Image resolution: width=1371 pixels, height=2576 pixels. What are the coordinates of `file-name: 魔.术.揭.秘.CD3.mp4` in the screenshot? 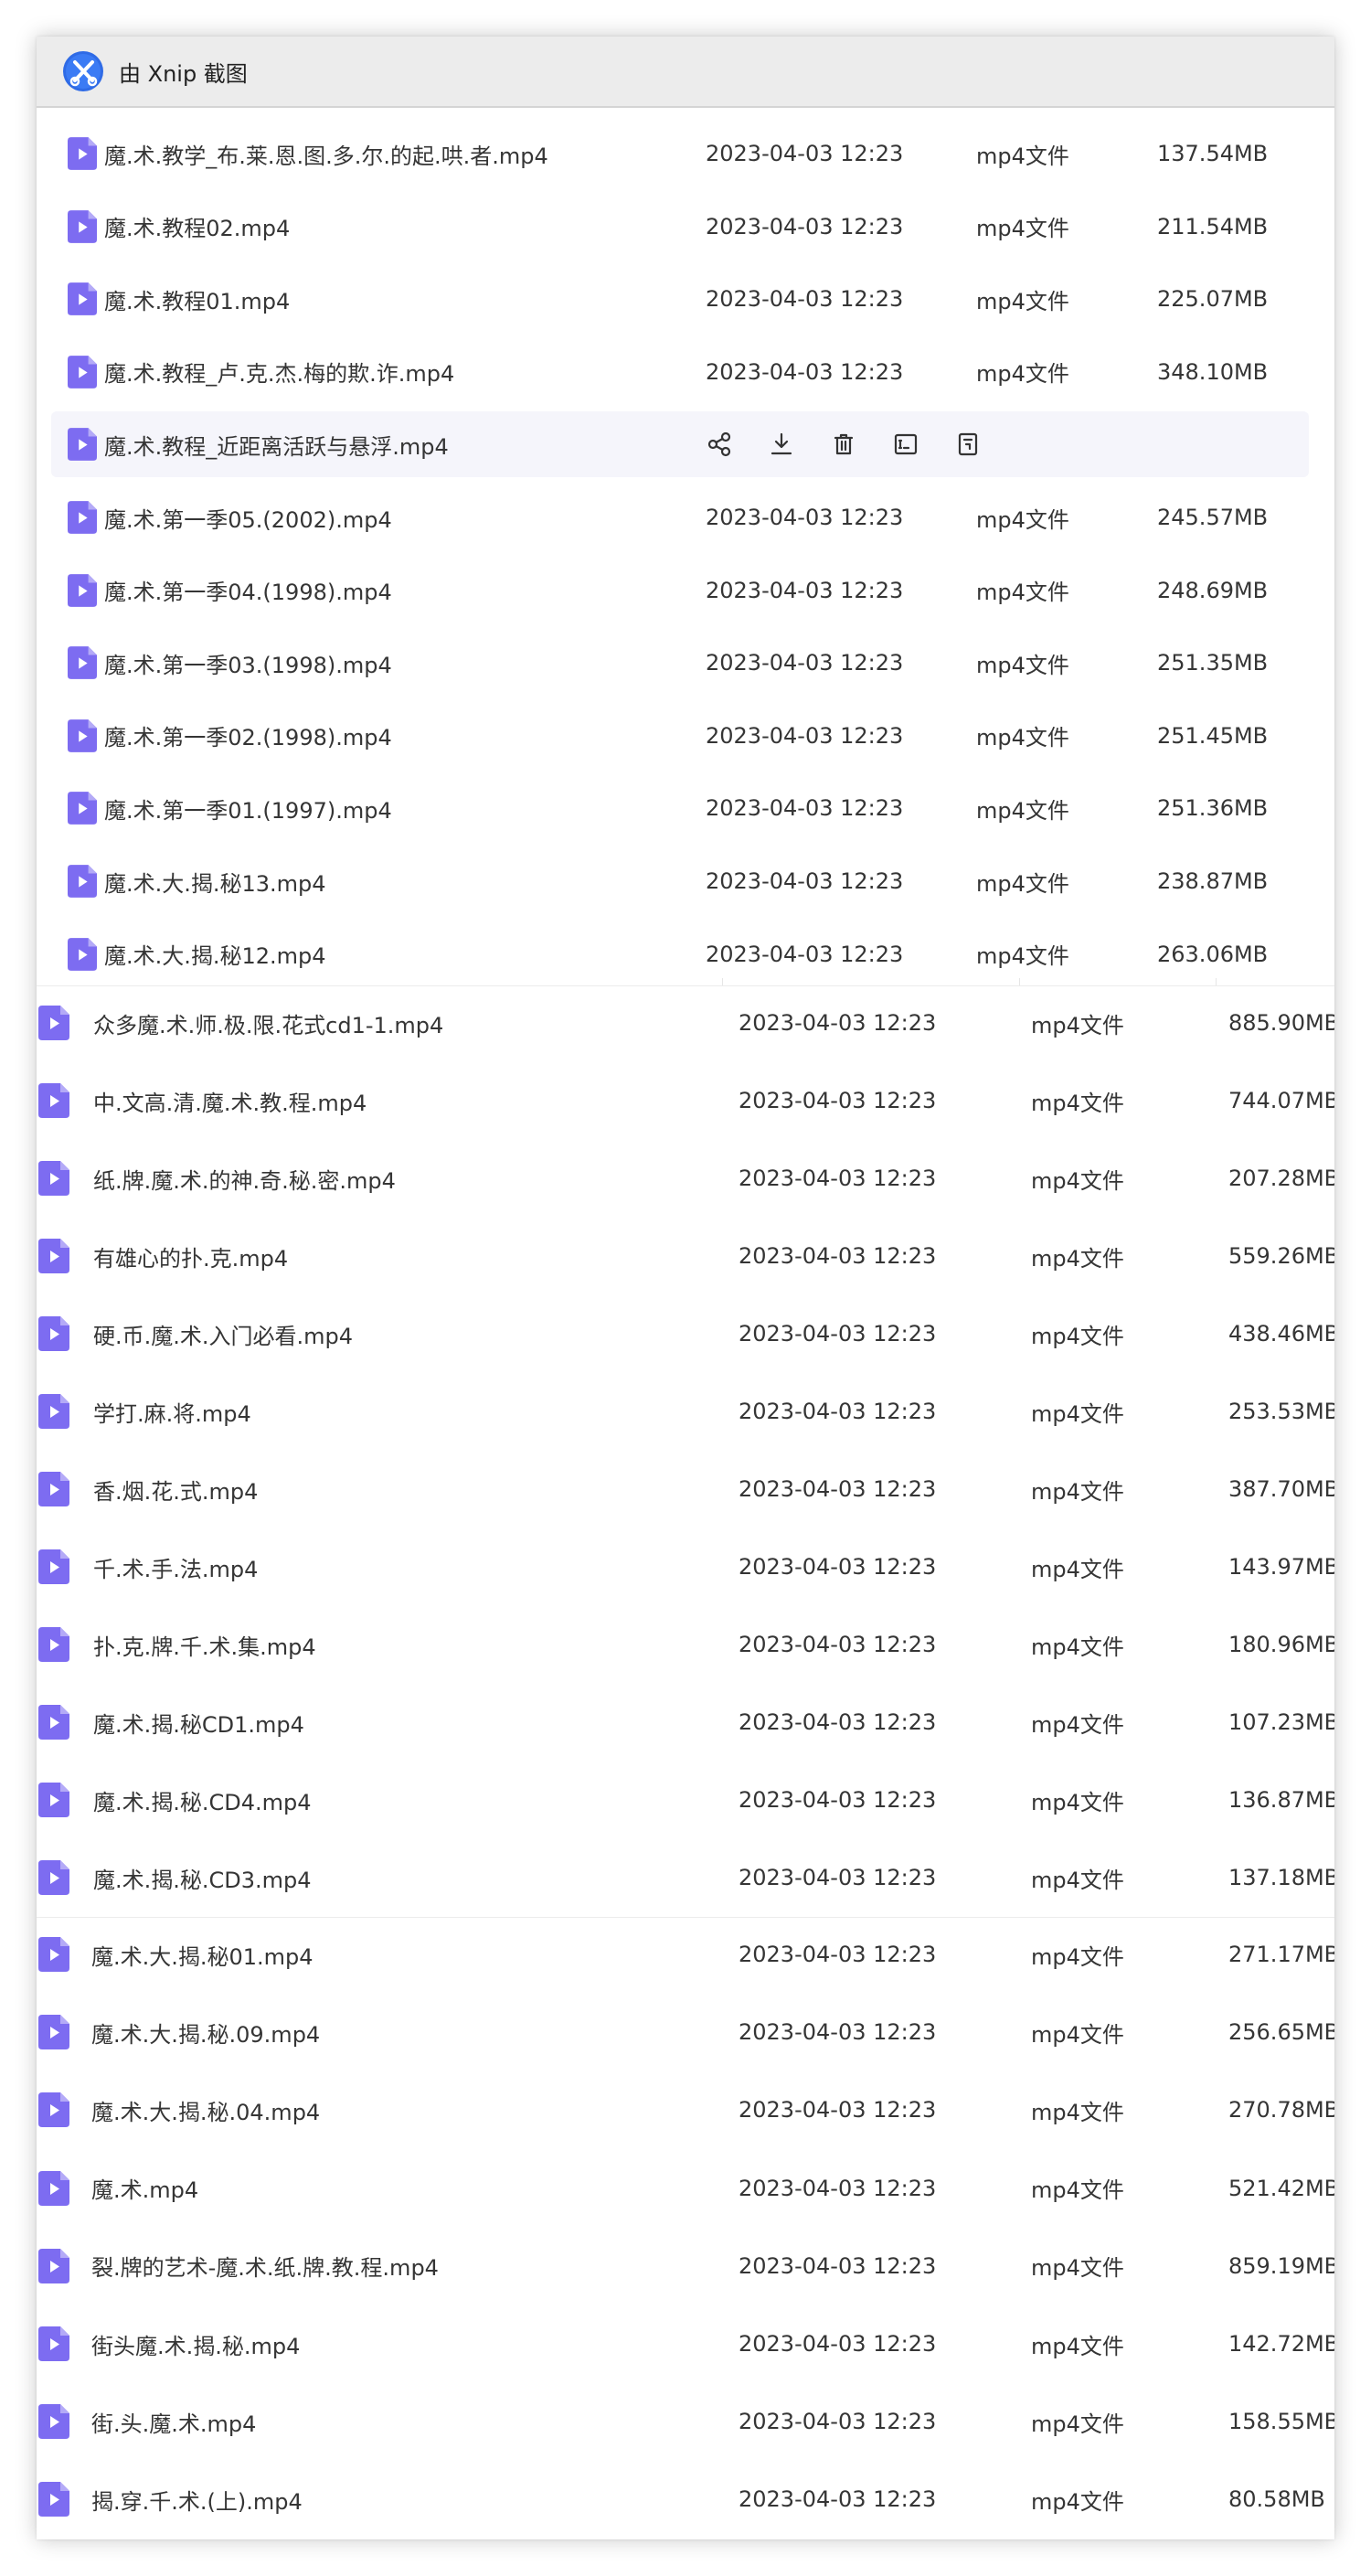 It's located at (202, 1878).